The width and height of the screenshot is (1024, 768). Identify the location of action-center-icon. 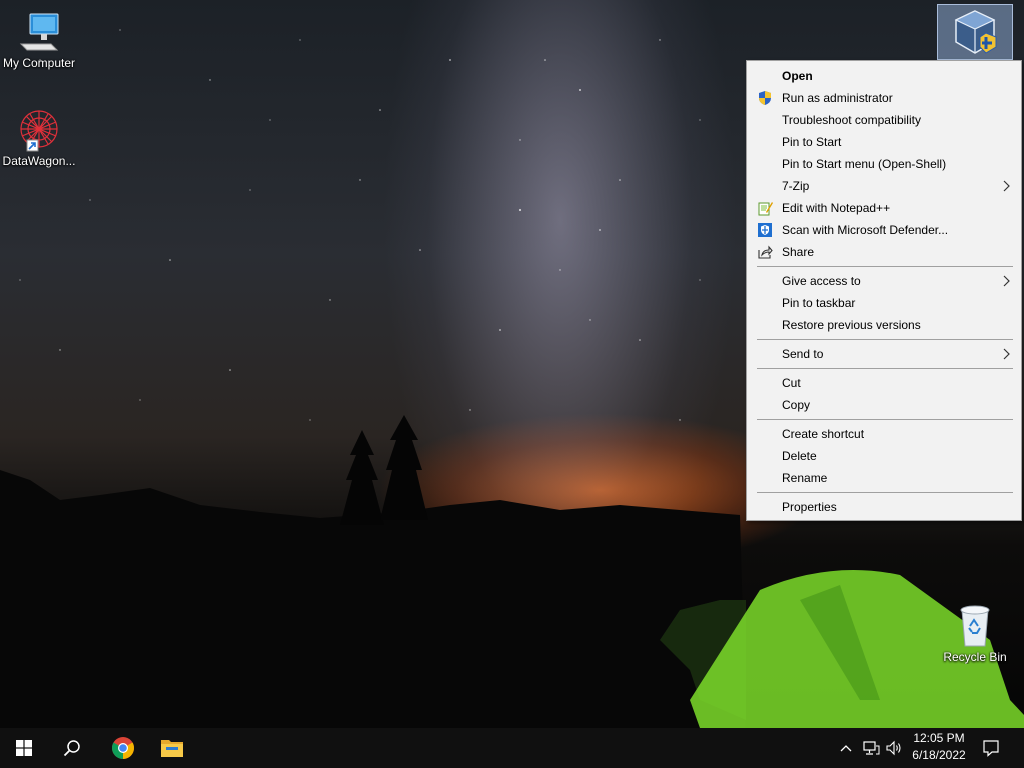
(991, 748).